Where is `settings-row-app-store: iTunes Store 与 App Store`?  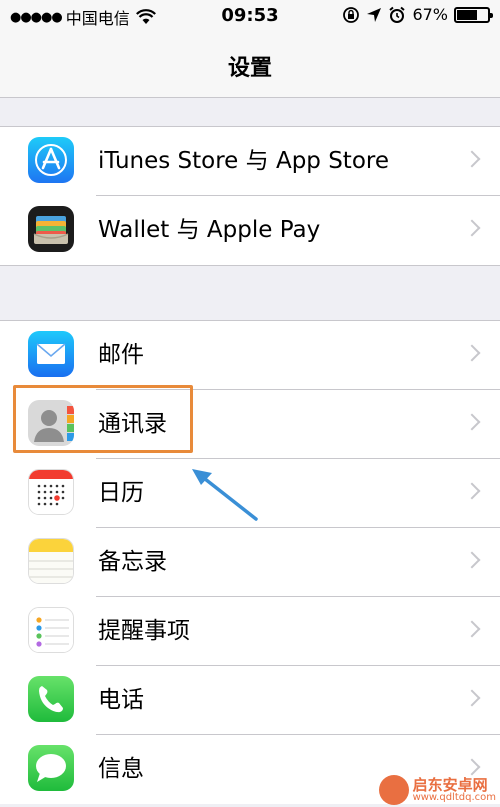
settings-row-app-store: iTunes Store 与 App Store is located at coordinates (250, 161).